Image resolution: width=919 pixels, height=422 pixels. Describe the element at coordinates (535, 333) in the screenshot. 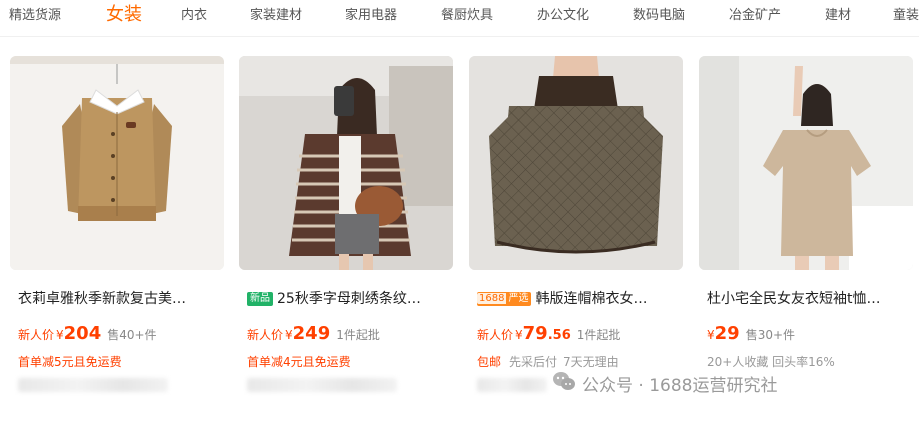

I see `price: 79` at that location.